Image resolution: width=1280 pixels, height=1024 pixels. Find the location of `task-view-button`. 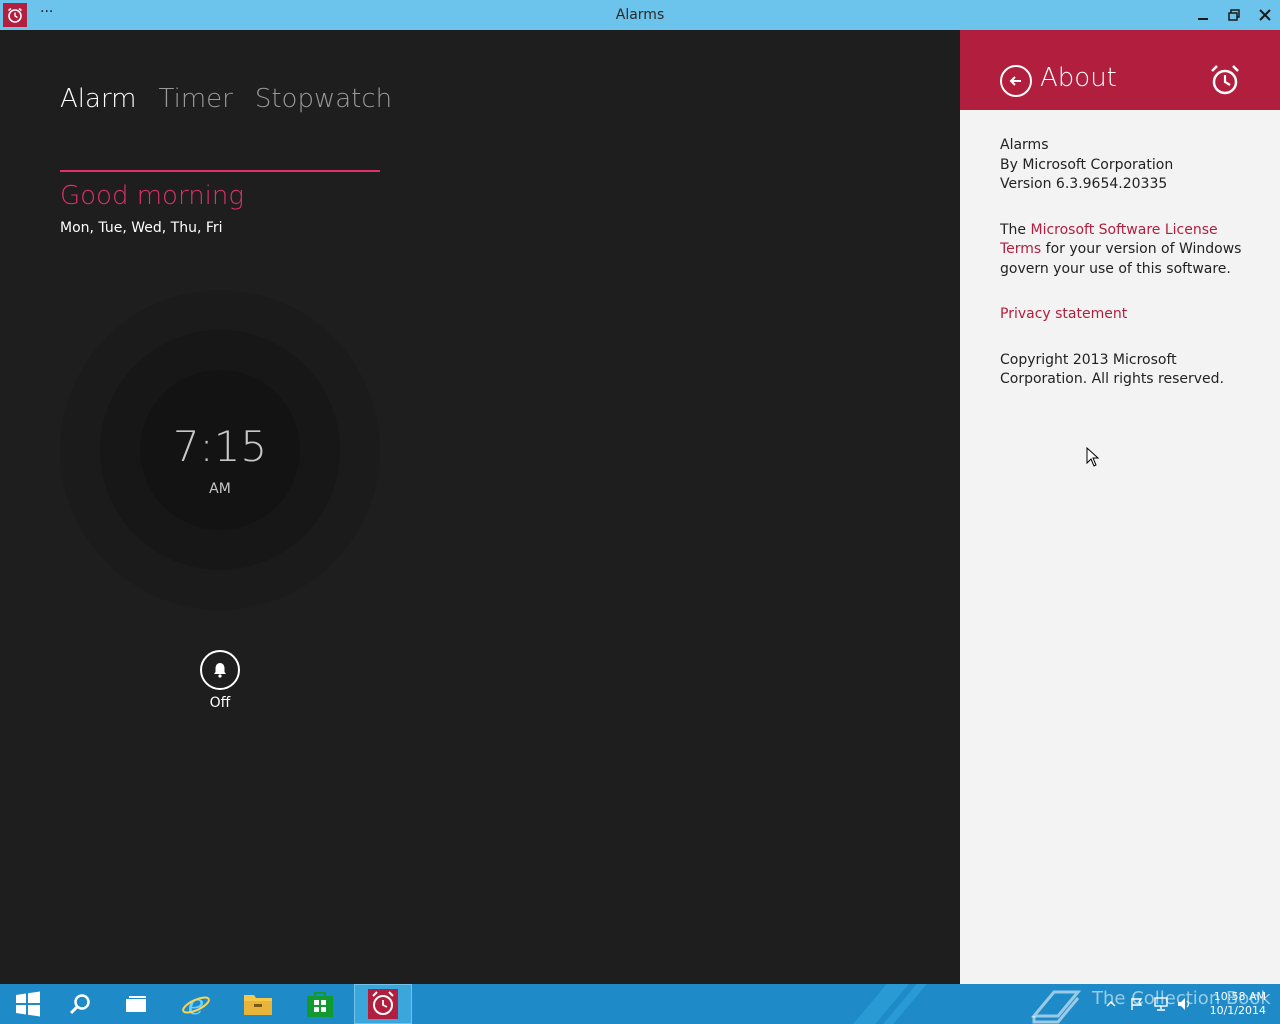

task-view-button is located at coordinates (136, 1004).